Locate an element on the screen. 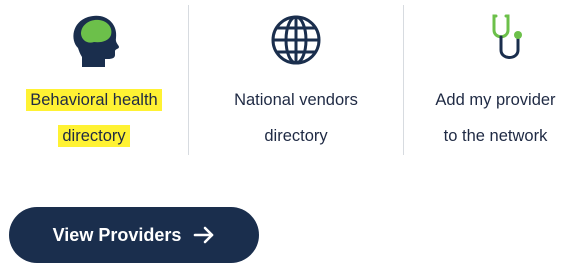  globe-icon is located at coordinates (296, 40).